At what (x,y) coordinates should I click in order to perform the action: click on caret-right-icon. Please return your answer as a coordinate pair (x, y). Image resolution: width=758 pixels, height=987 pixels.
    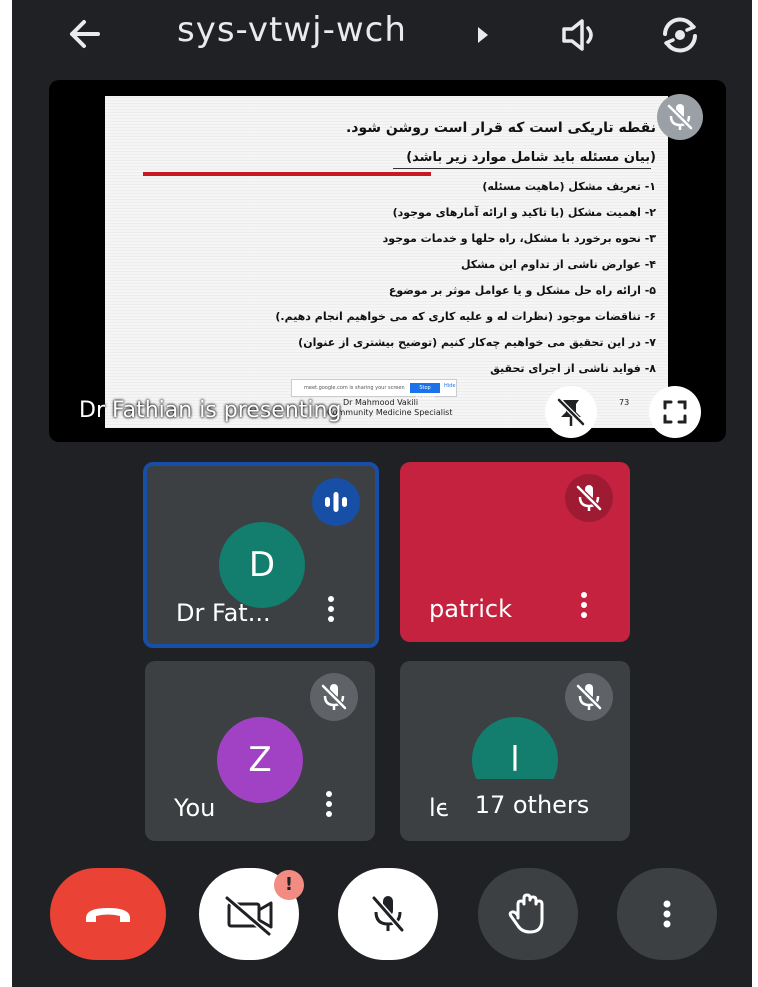
    Looking at the image, I should click on (483, 35).